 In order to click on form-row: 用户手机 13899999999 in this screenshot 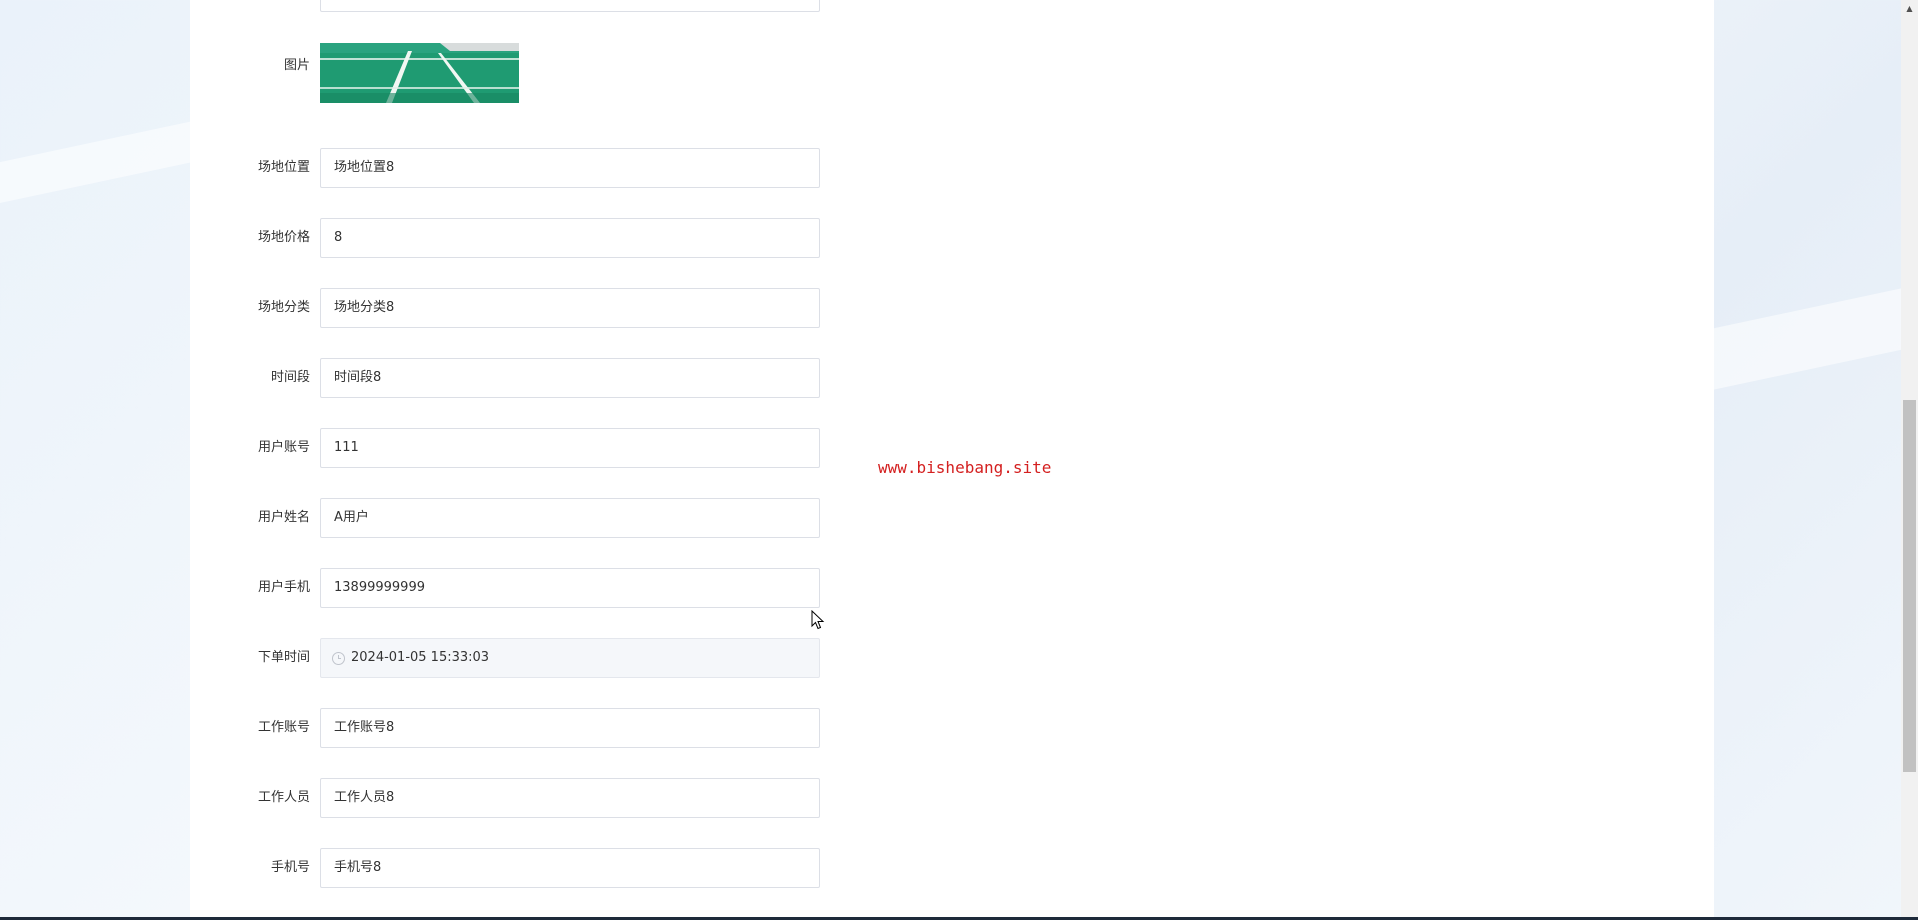, I will do `click(510, 588)`.